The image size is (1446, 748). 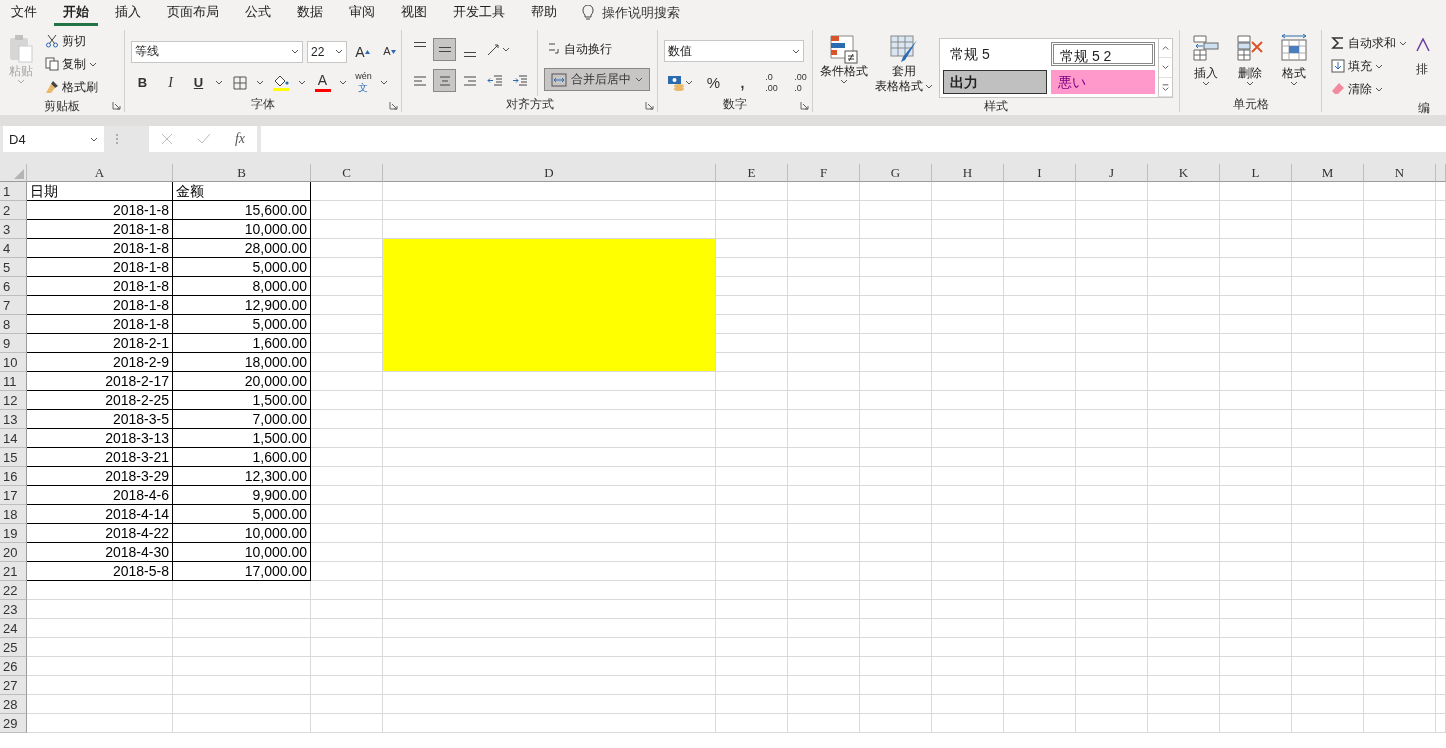 What do you see at coordinates (198, 82) in the screenshot?
I see `underline-button: U` at bounding box center [198, 82].